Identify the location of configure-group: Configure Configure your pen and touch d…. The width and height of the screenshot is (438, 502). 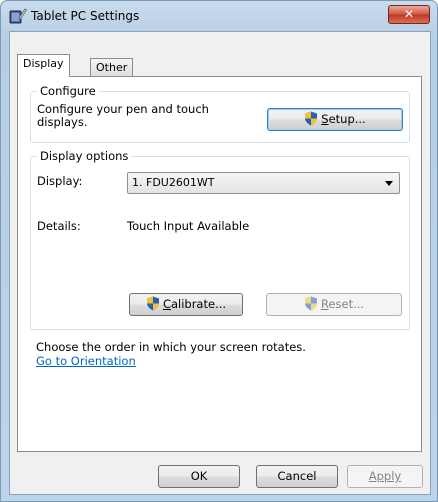
(220, 113).